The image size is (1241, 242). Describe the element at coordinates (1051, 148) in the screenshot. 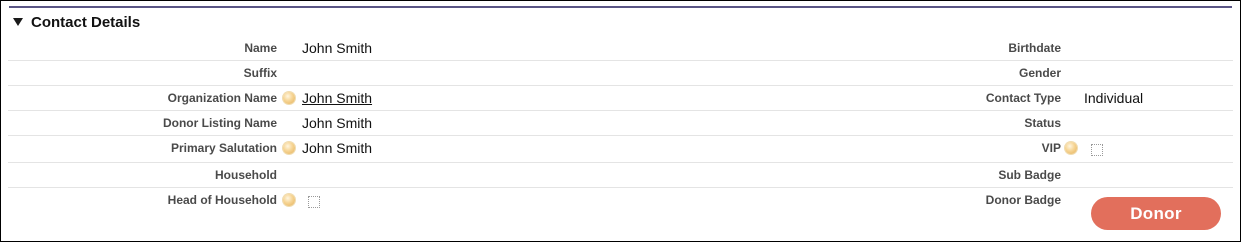

I see `vip-label: VIP` at that location.